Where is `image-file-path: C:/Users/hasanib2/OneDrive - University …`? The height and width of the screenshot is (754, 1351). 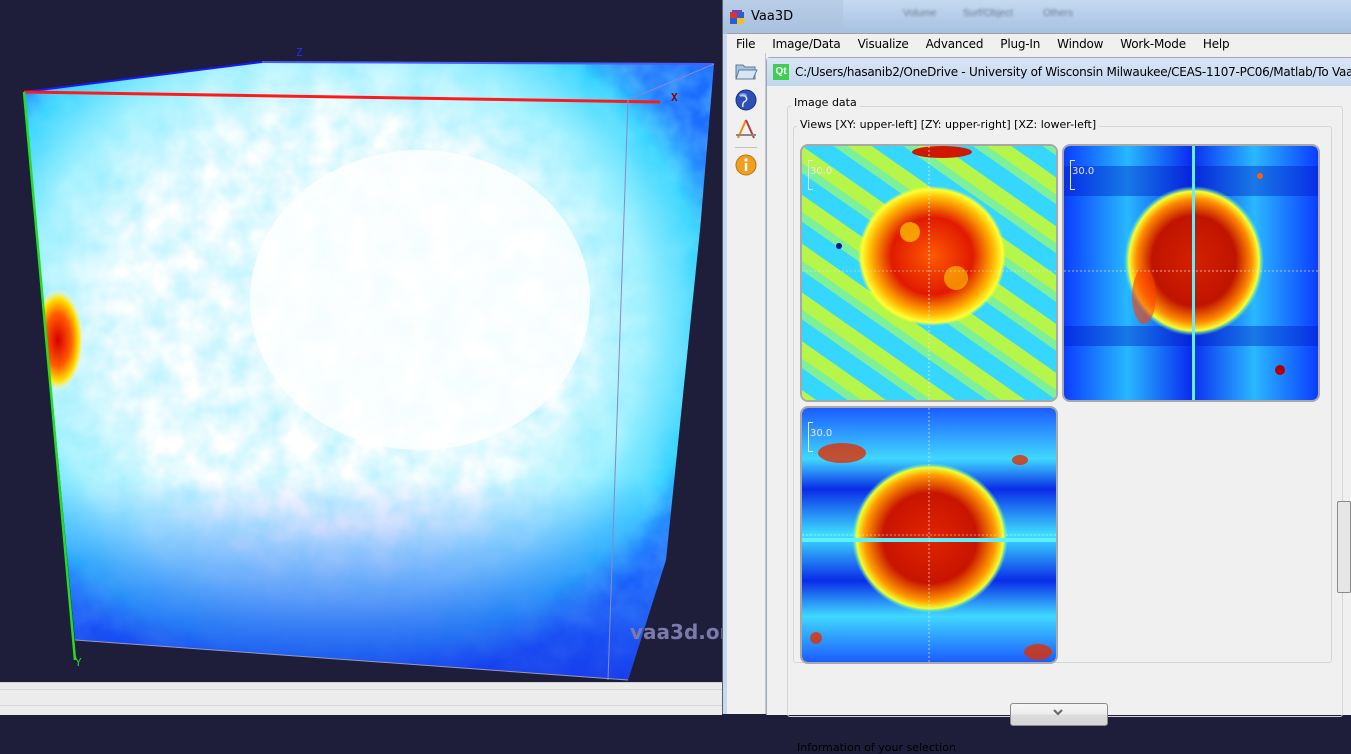 image-file-path: C:/Users/hasanib2/OneDrive - University … is located at coordinates (1073, 72).